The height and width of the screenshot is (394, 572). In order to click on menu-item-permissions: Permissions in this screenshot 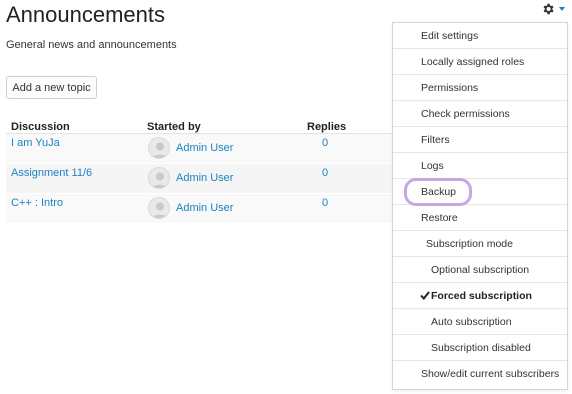, I will do `click(480, 88)`.